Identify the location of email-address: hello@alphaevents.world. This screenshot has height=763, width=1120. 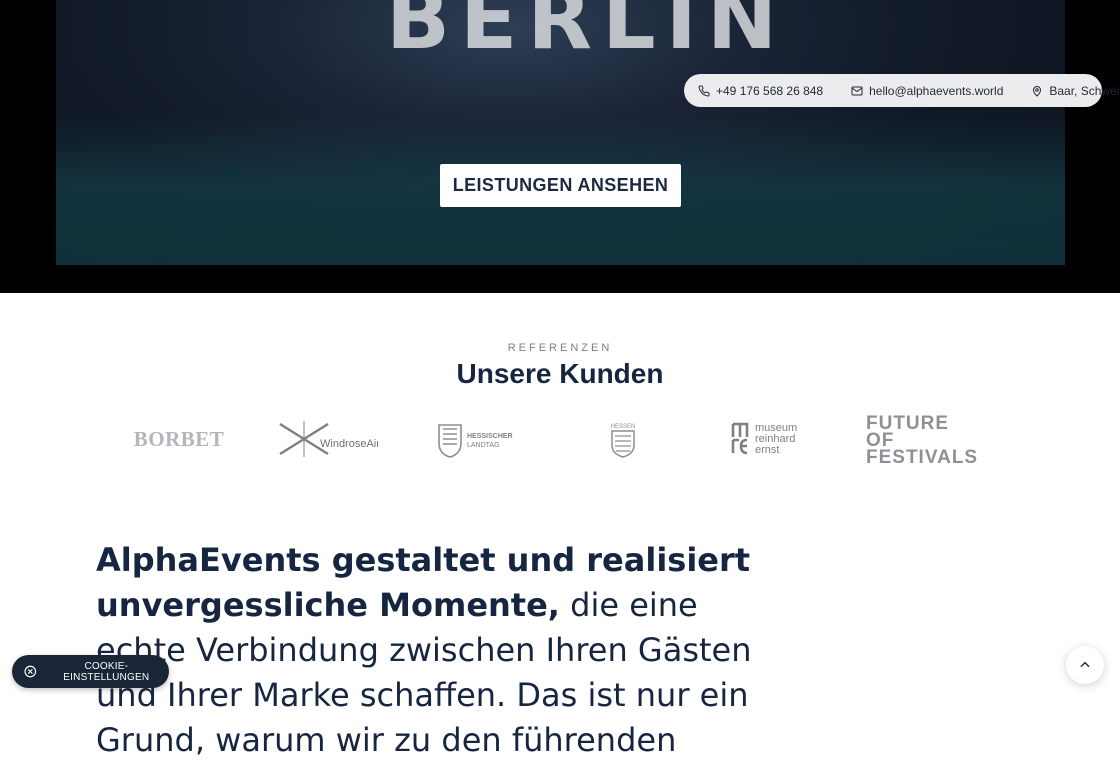
(936, 90).